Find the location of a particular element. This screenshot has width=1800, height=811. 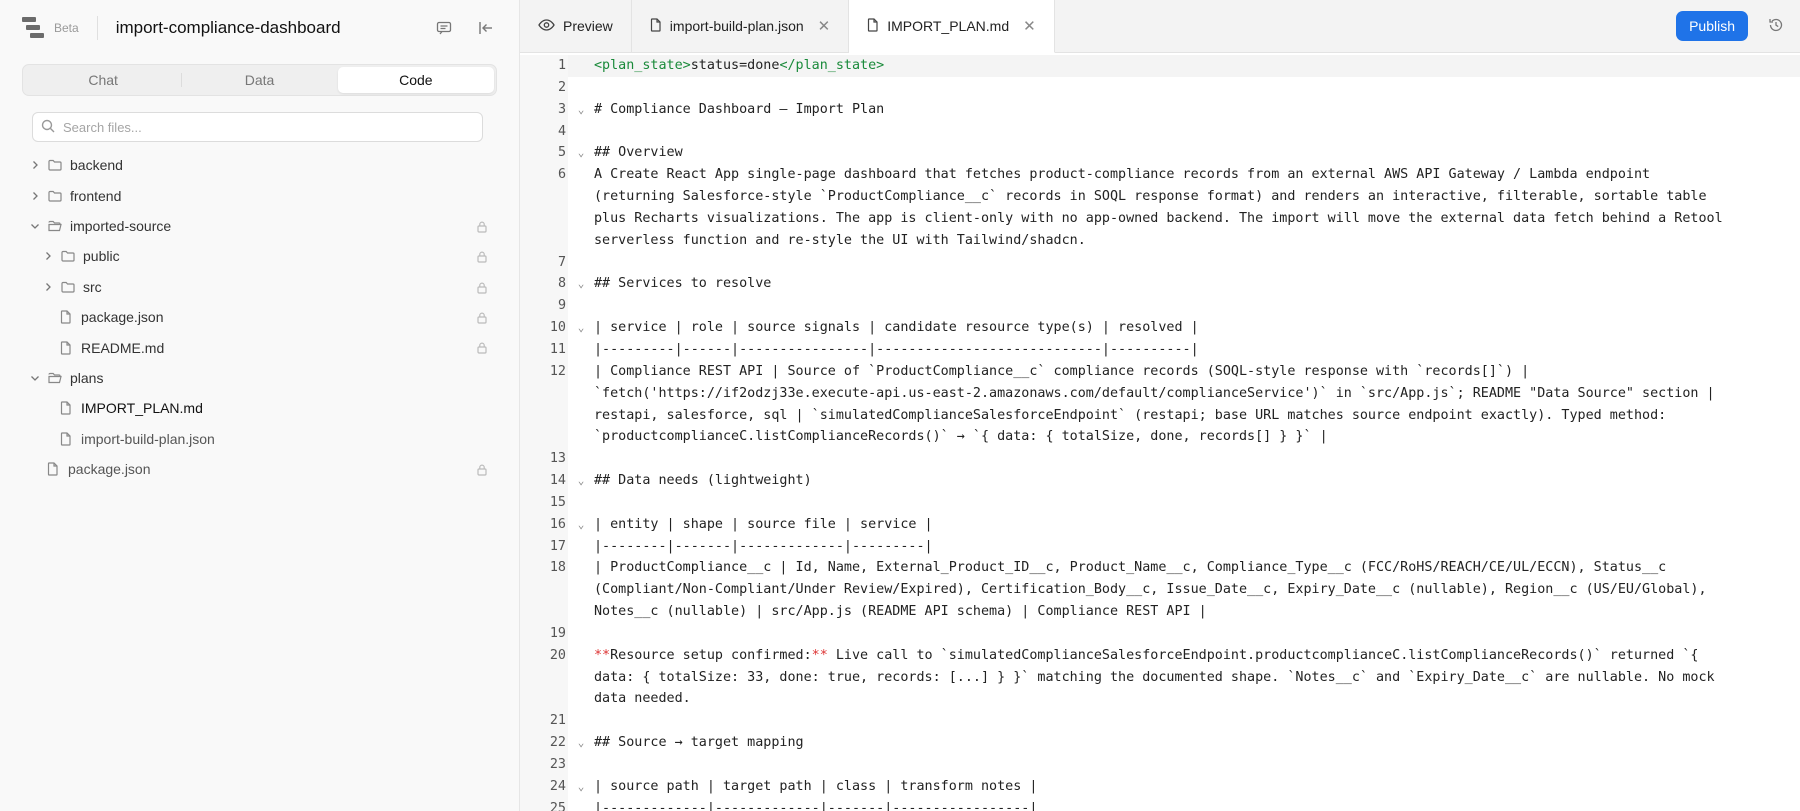

code-line: 23 is located at coordinates (1160, 765).